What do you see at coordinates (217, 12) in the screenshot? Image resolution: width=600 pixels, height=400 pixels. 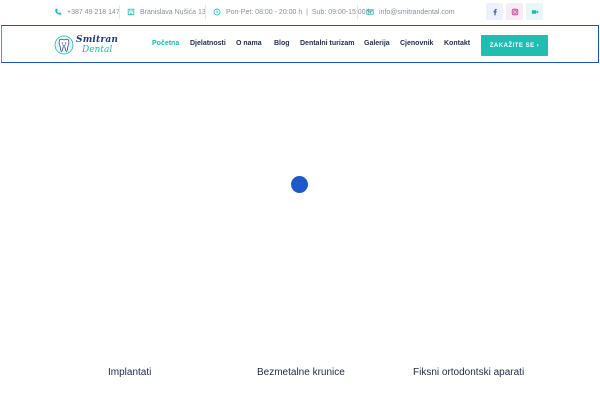 I see `clock-icon` at bounding box center [217, 12].